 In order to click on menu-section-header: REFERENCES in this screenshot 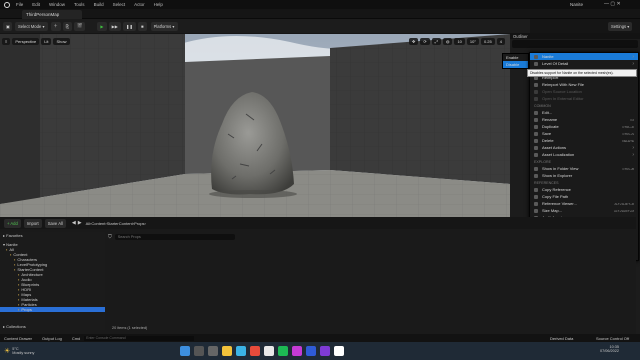, I will do `click(584, 182)`.